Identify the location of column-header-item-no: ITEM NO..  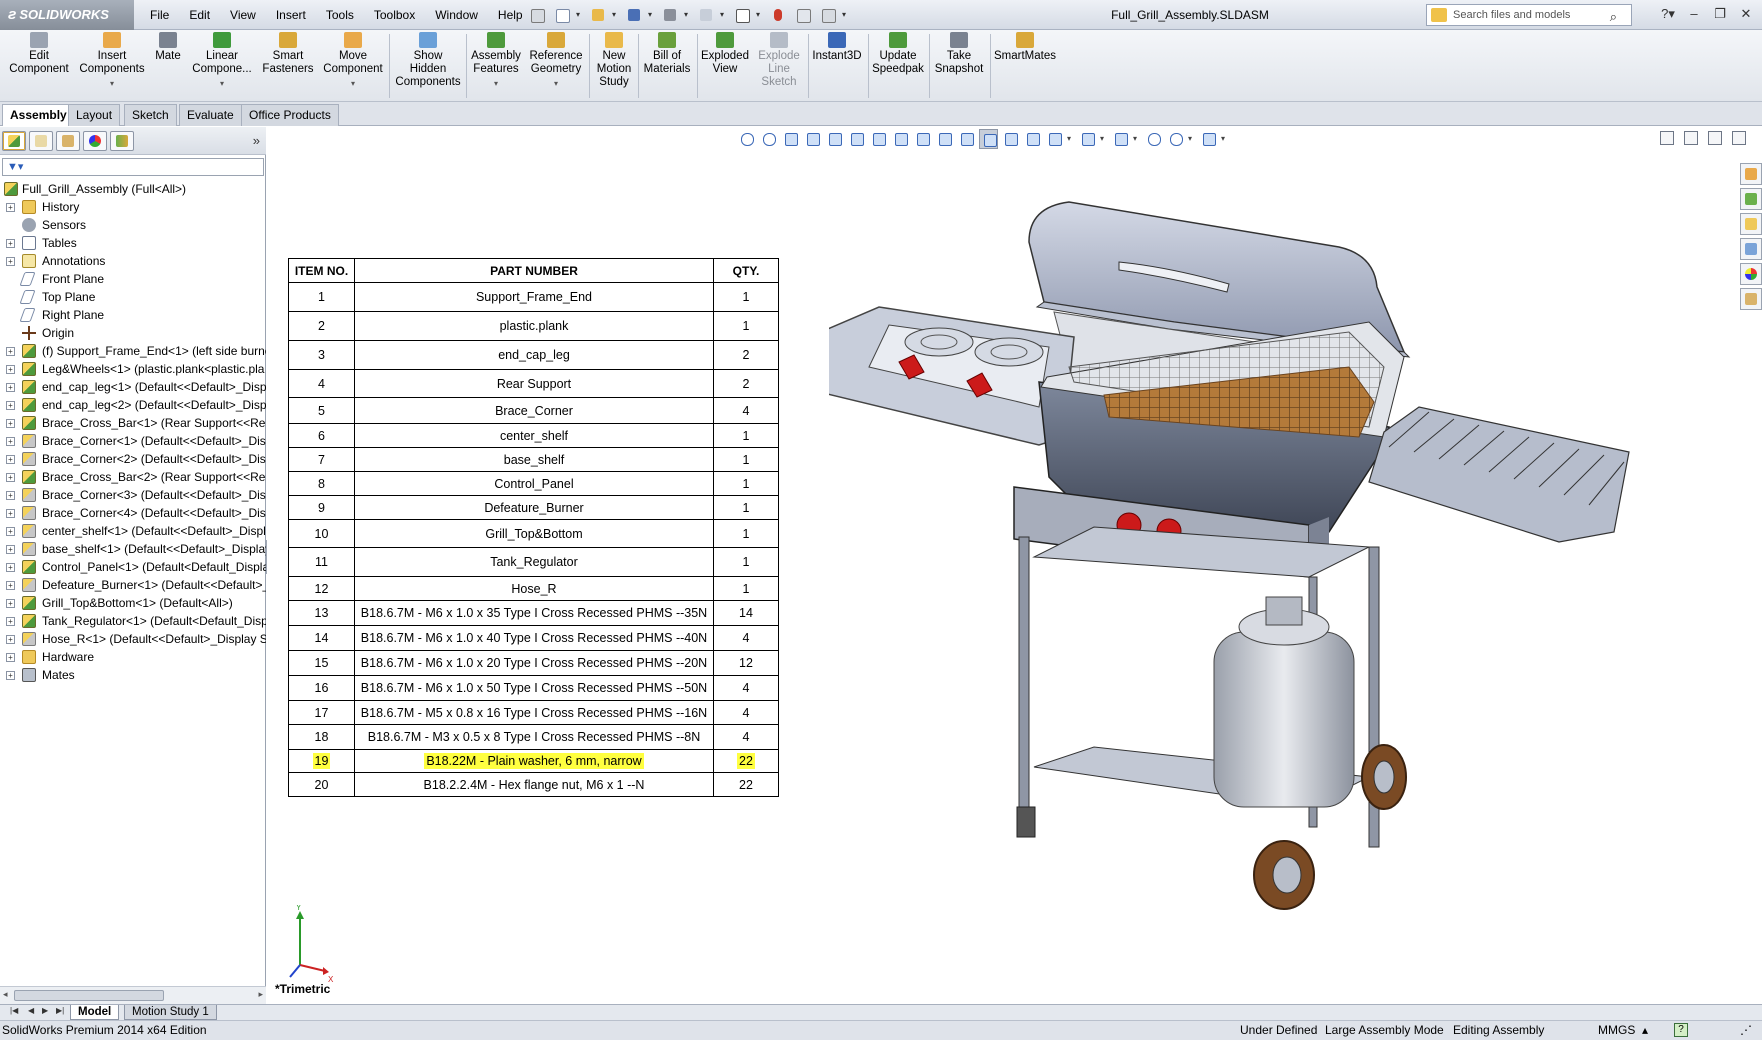
(321, 270).